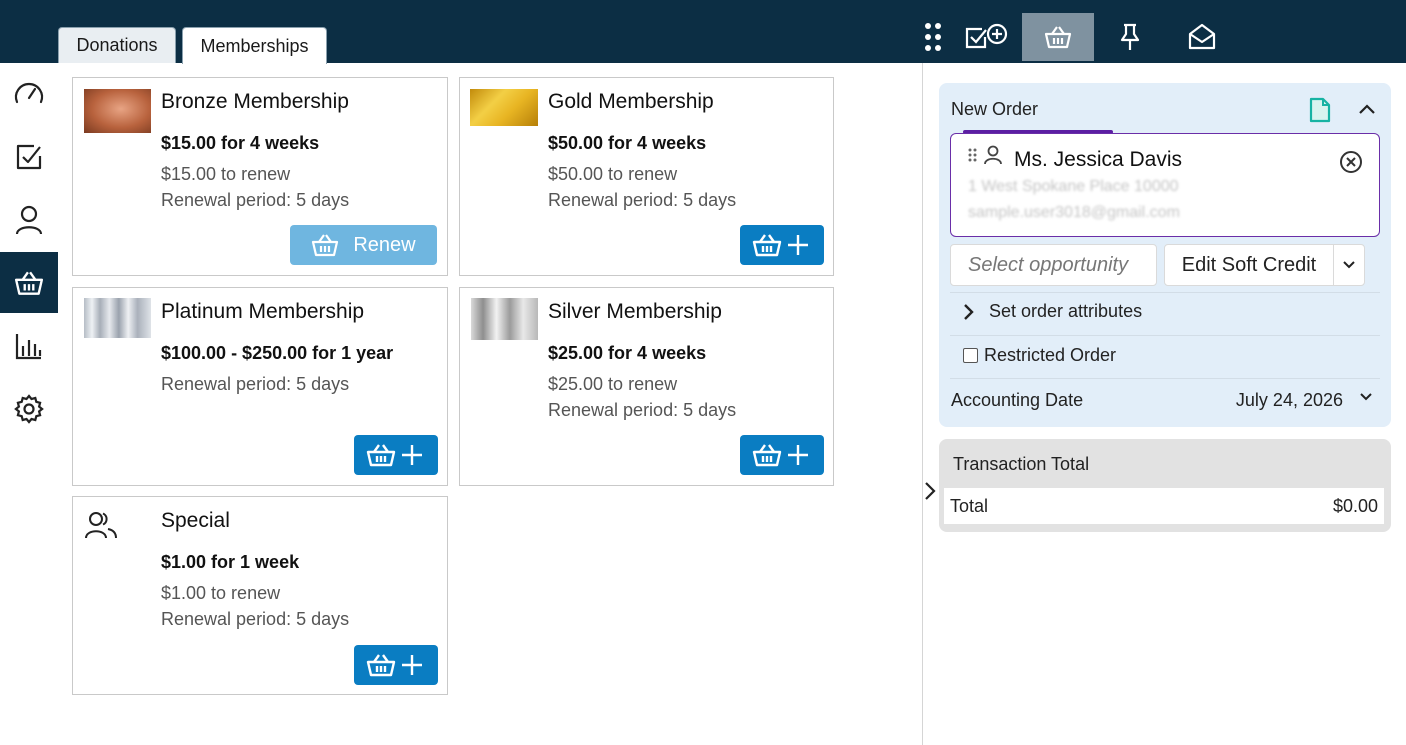 The width and height of the screenshot is (1406, 745). I want to click on sidebar-item-reports, so click(29, 345).